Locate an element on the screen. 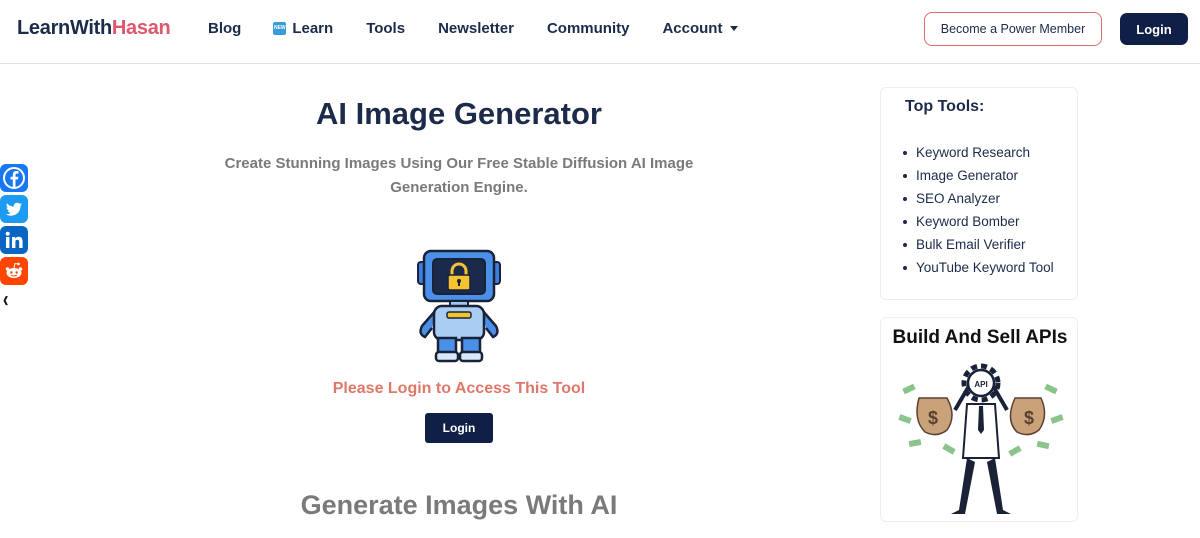 The height and width of the screenshot is (538, 1200). tool-link-label: Keyword Research is located at coordinates (973, 152).